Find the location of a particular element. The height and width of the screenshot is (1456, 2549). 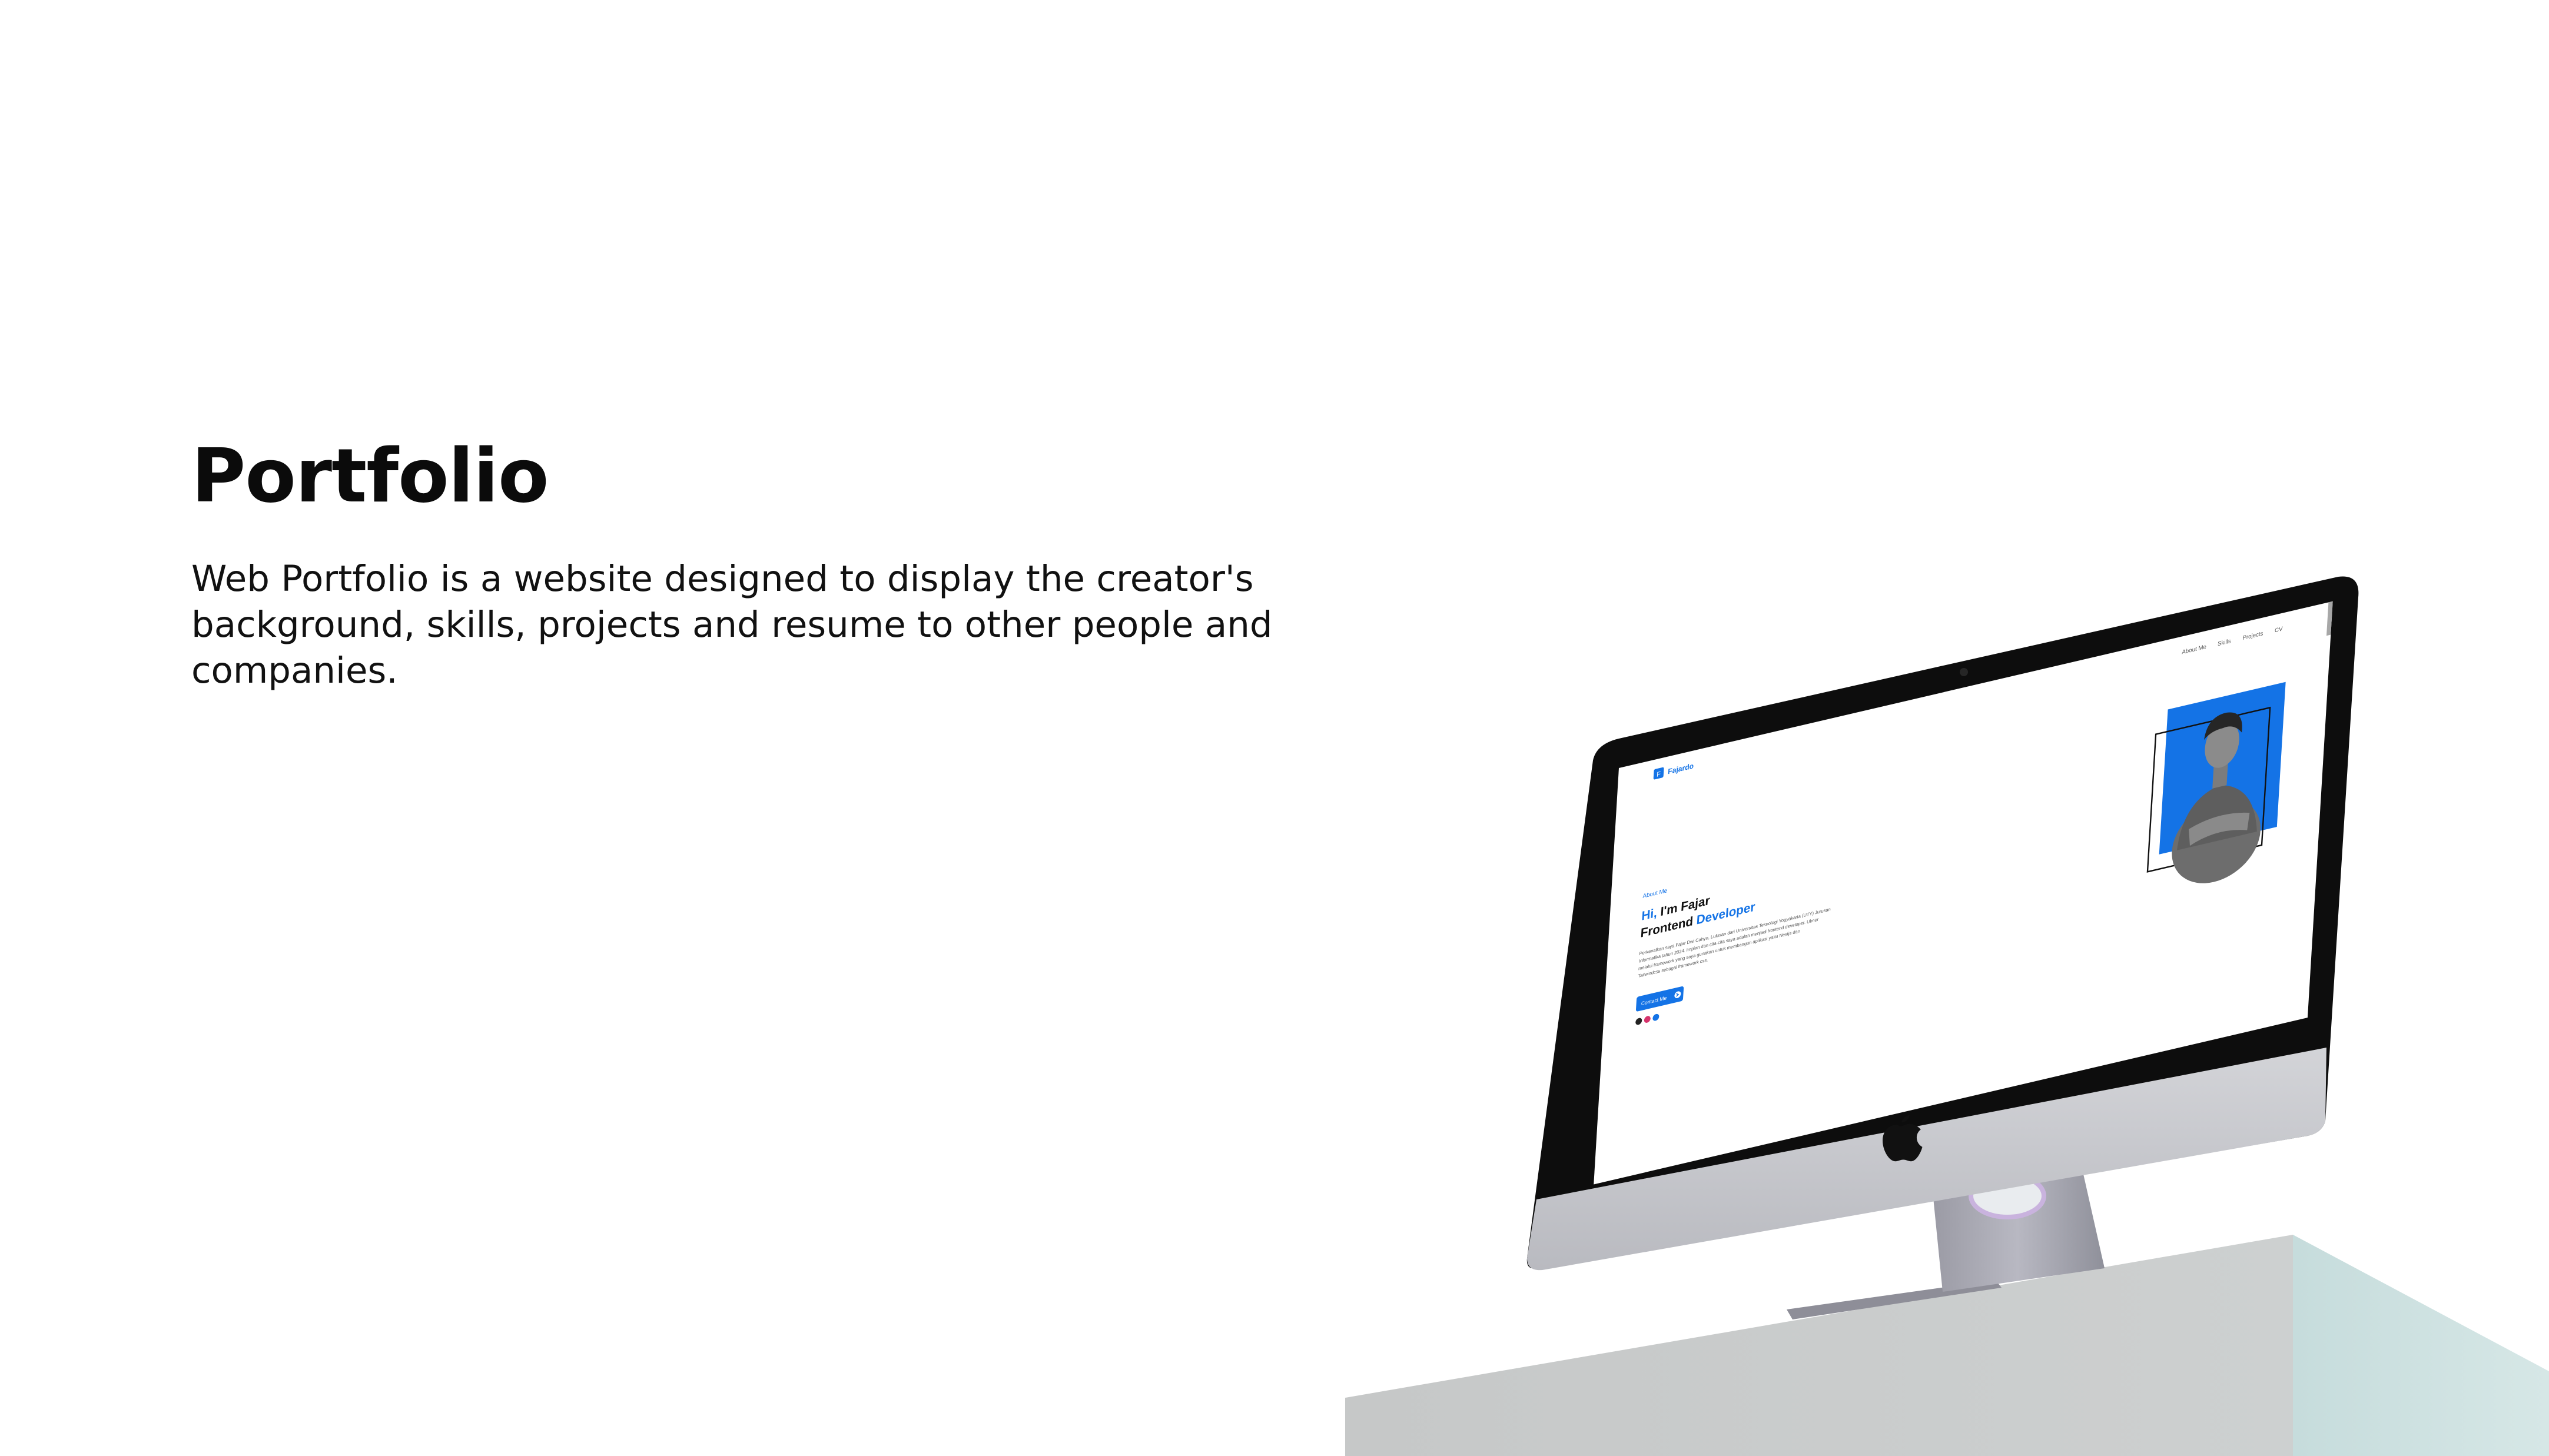

pedestal-side is located at coordinates (2421, 1346).